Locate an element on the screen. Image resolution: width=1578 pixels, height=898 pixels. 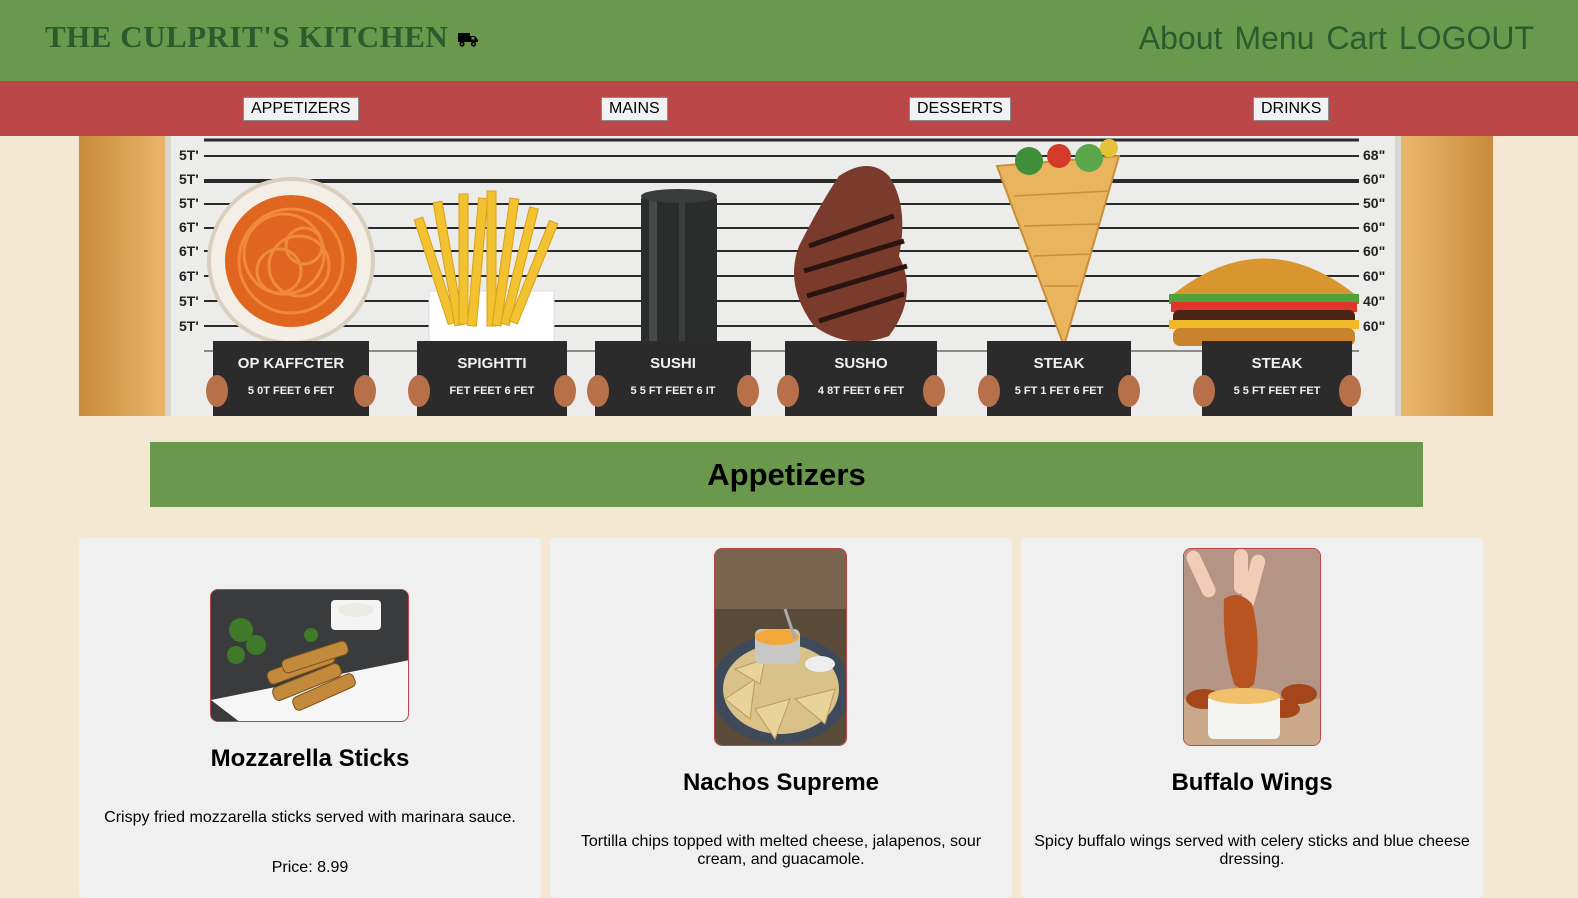
nachos-photo is located at coordinates (780, 647).